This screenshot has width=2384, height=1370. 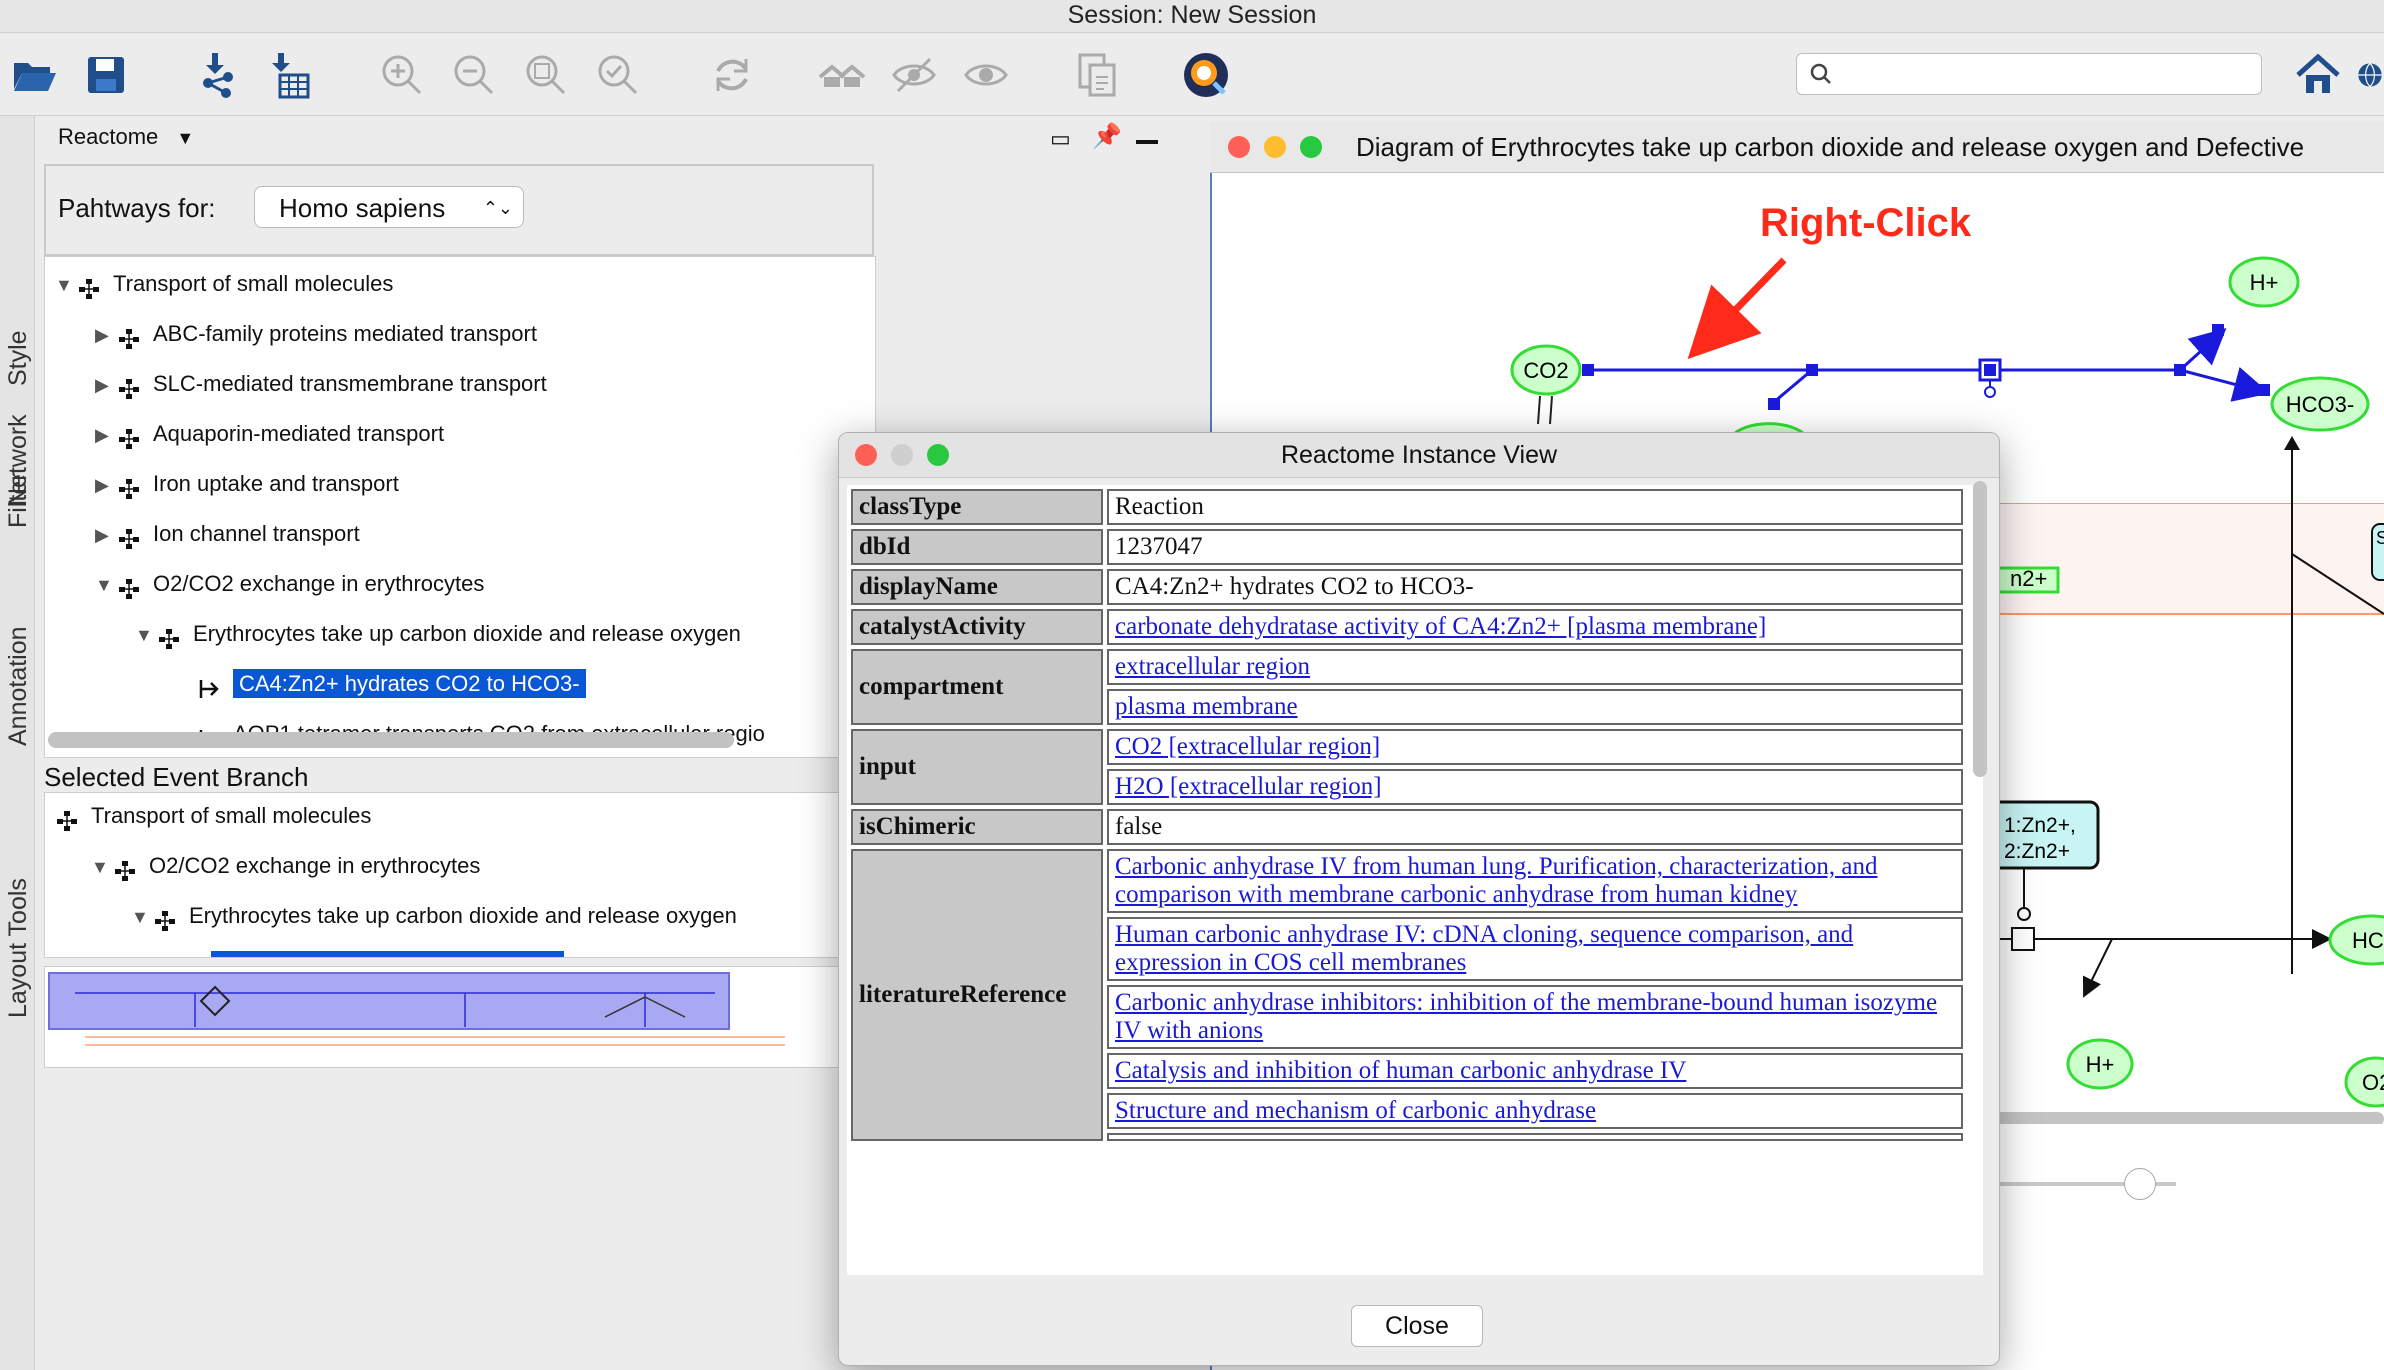 What do you see at coordinates (1206, 75) in the screenshot?
I see `reactome-app-icon` at bounding box center [1206, 75].